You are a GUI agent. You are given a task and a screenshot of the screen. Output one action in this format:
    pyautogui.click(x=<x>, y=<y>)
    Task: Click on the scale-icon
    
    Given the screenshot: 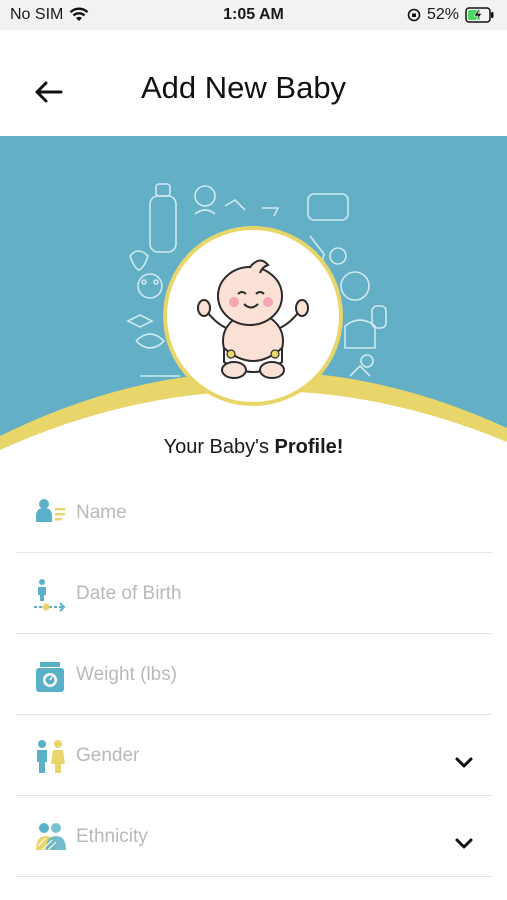 What is the action you would take?
    pyautogui.click(x=50, y=677)
    